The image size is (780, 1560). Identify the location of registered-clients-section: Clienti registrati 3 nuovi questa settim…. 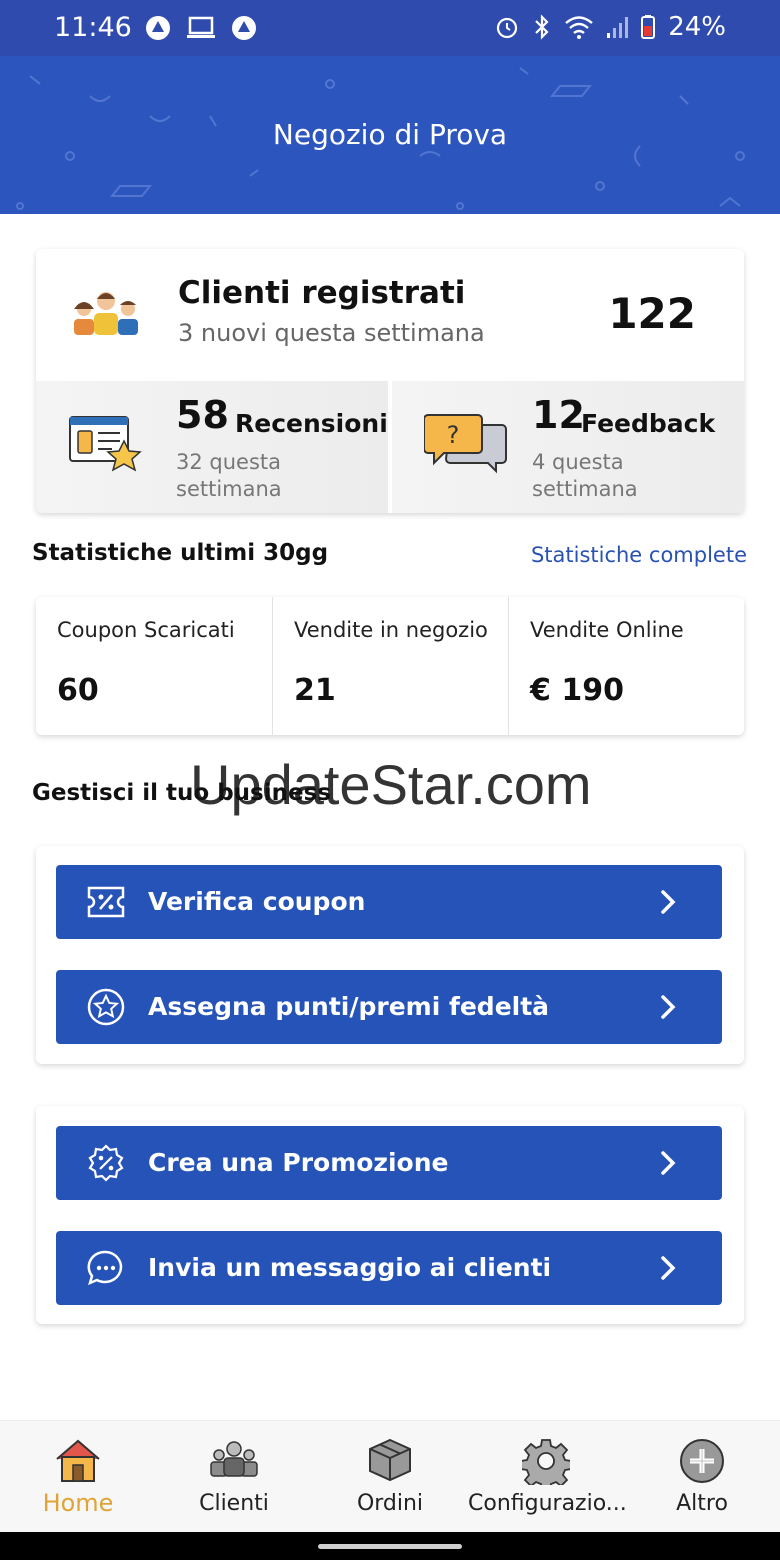
(390, 315).